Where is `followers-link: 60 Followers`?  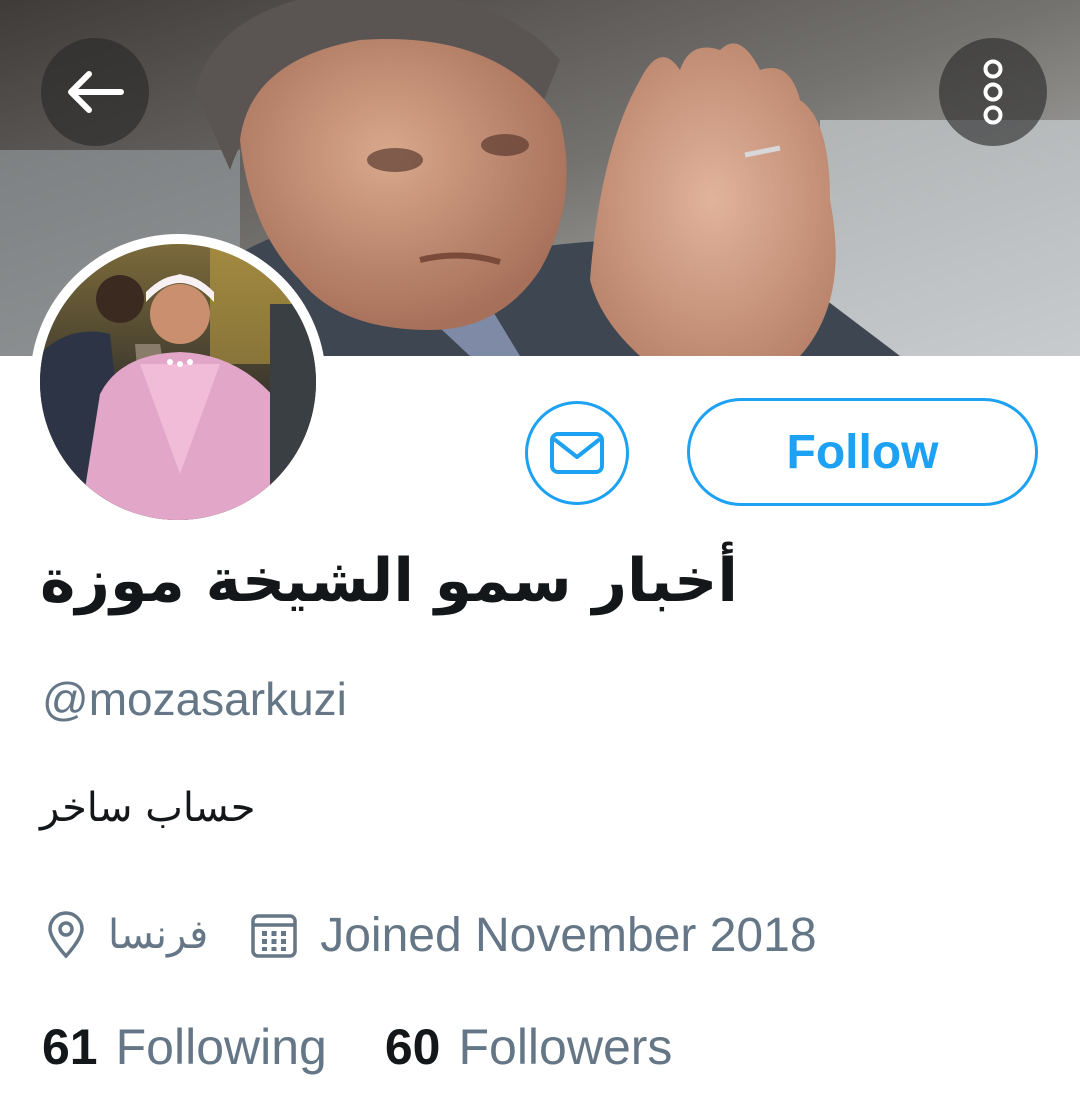 followers-link: 60 Followers is located at coordinates (529, 1047).